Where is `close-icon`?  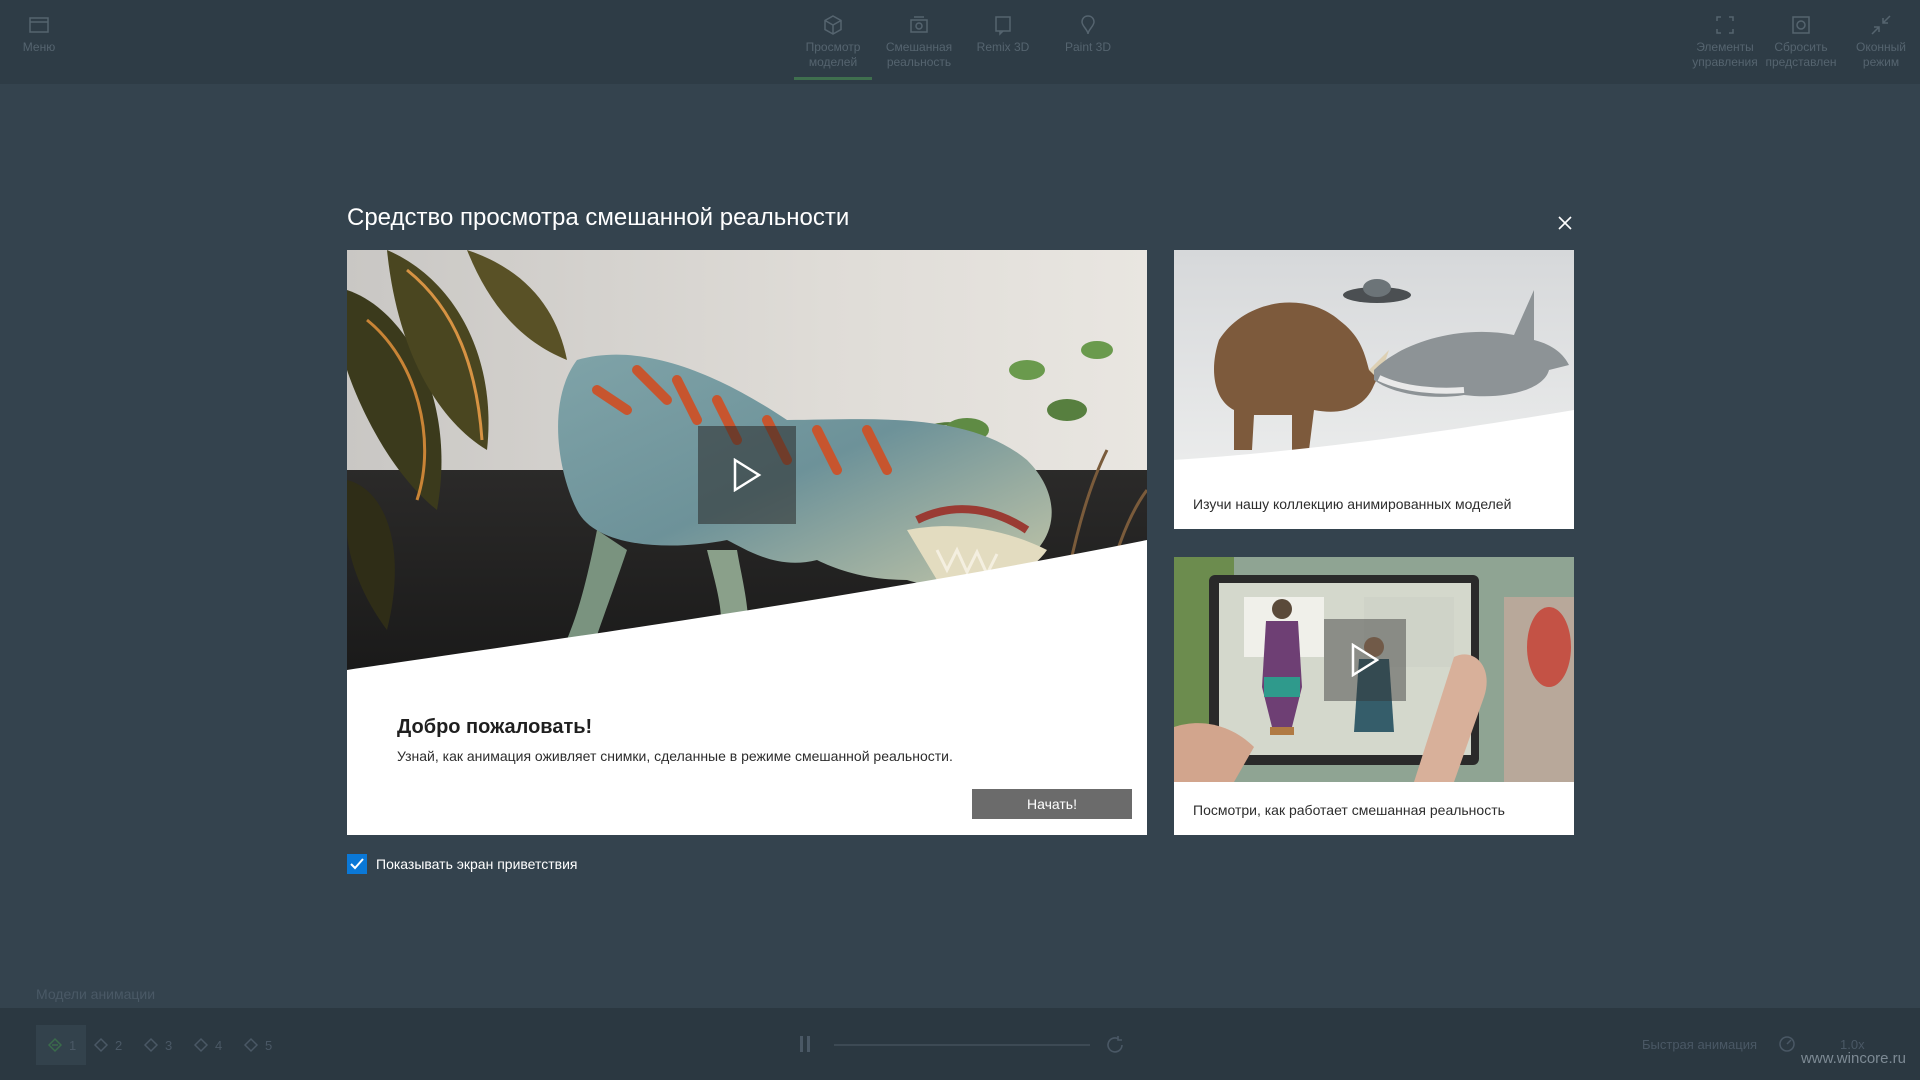
close-icon is located at coordinates (1565, 223).